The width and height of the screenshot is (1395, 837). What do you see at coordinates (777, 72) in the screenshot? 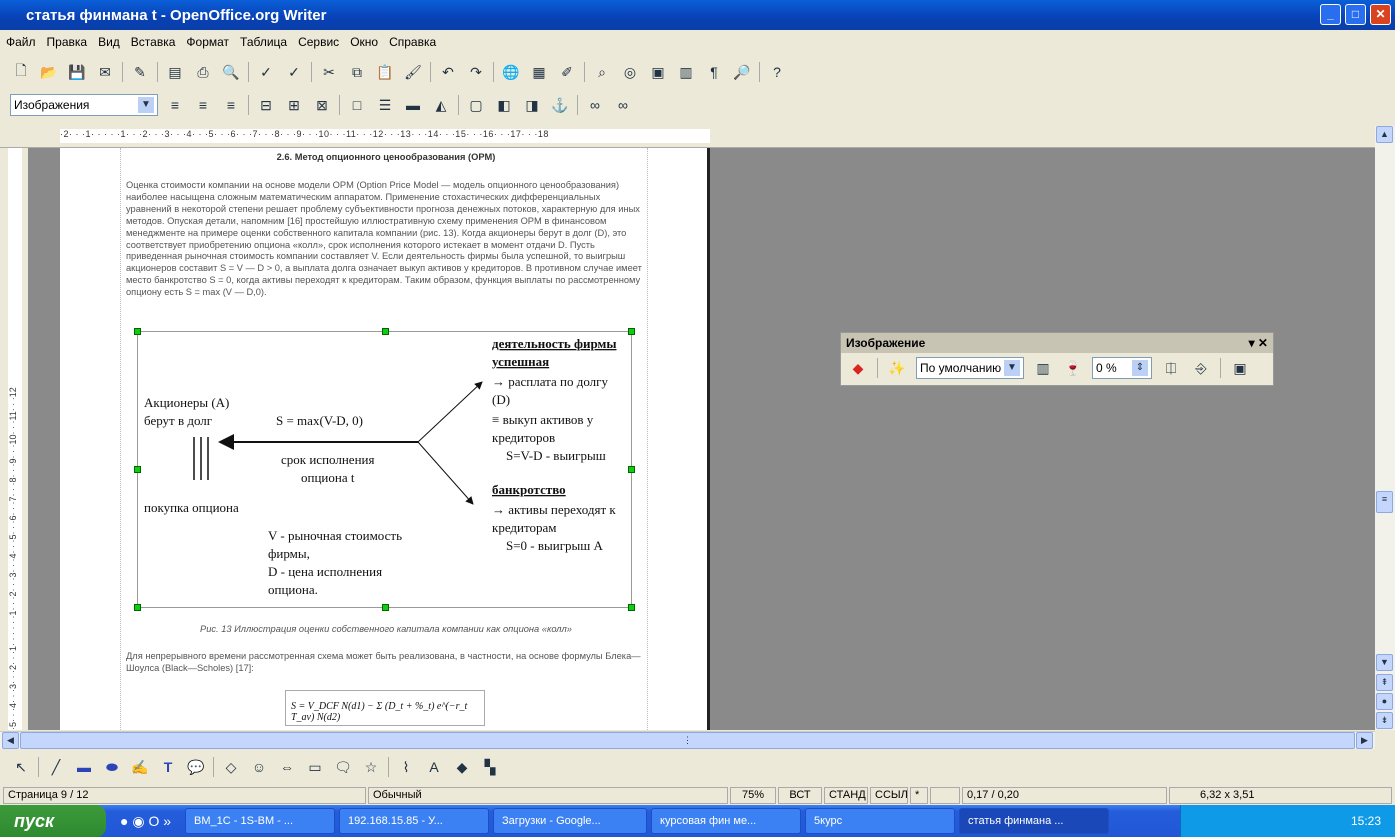
I see `help-icon: ?` at bounding box center [777, 72].